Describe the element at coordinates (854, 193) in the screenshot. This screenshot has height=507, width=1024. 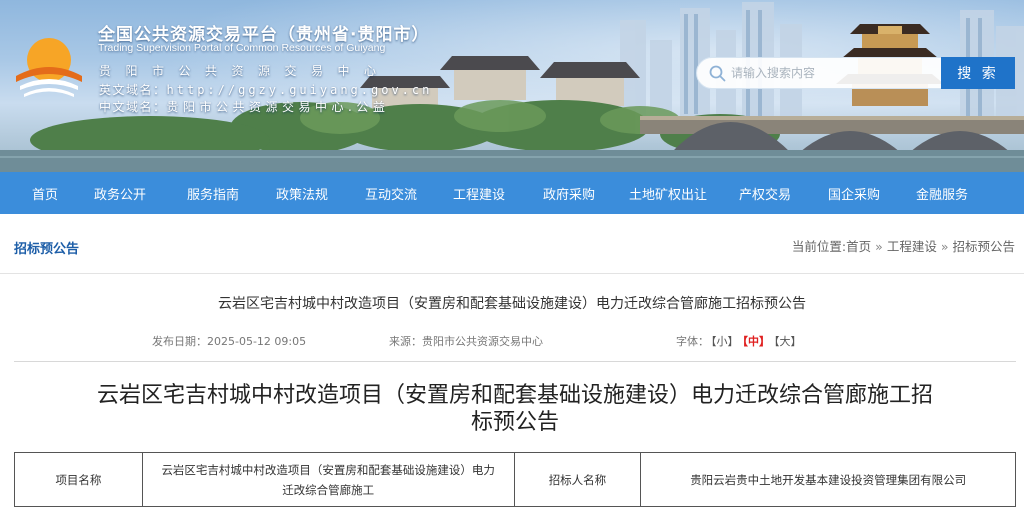
I see `nav-item-soe-procurement: 国企采购` at that location.